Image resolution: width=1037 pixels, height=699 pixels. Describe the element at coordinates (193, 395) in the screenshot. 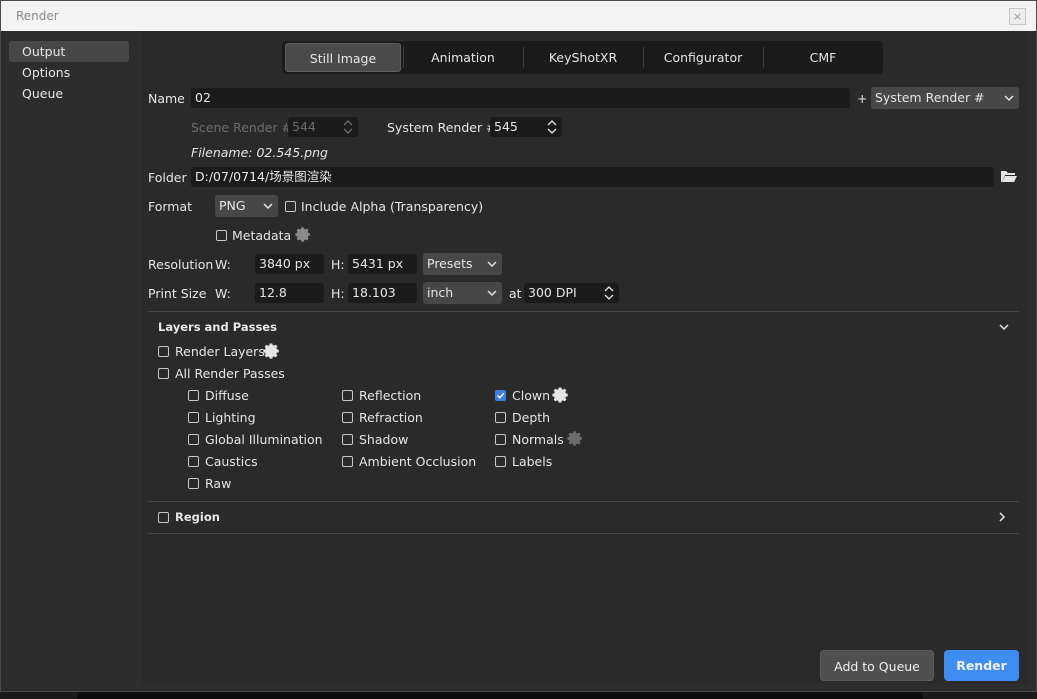

I see `pass-diffuse-checkbox` at that location.